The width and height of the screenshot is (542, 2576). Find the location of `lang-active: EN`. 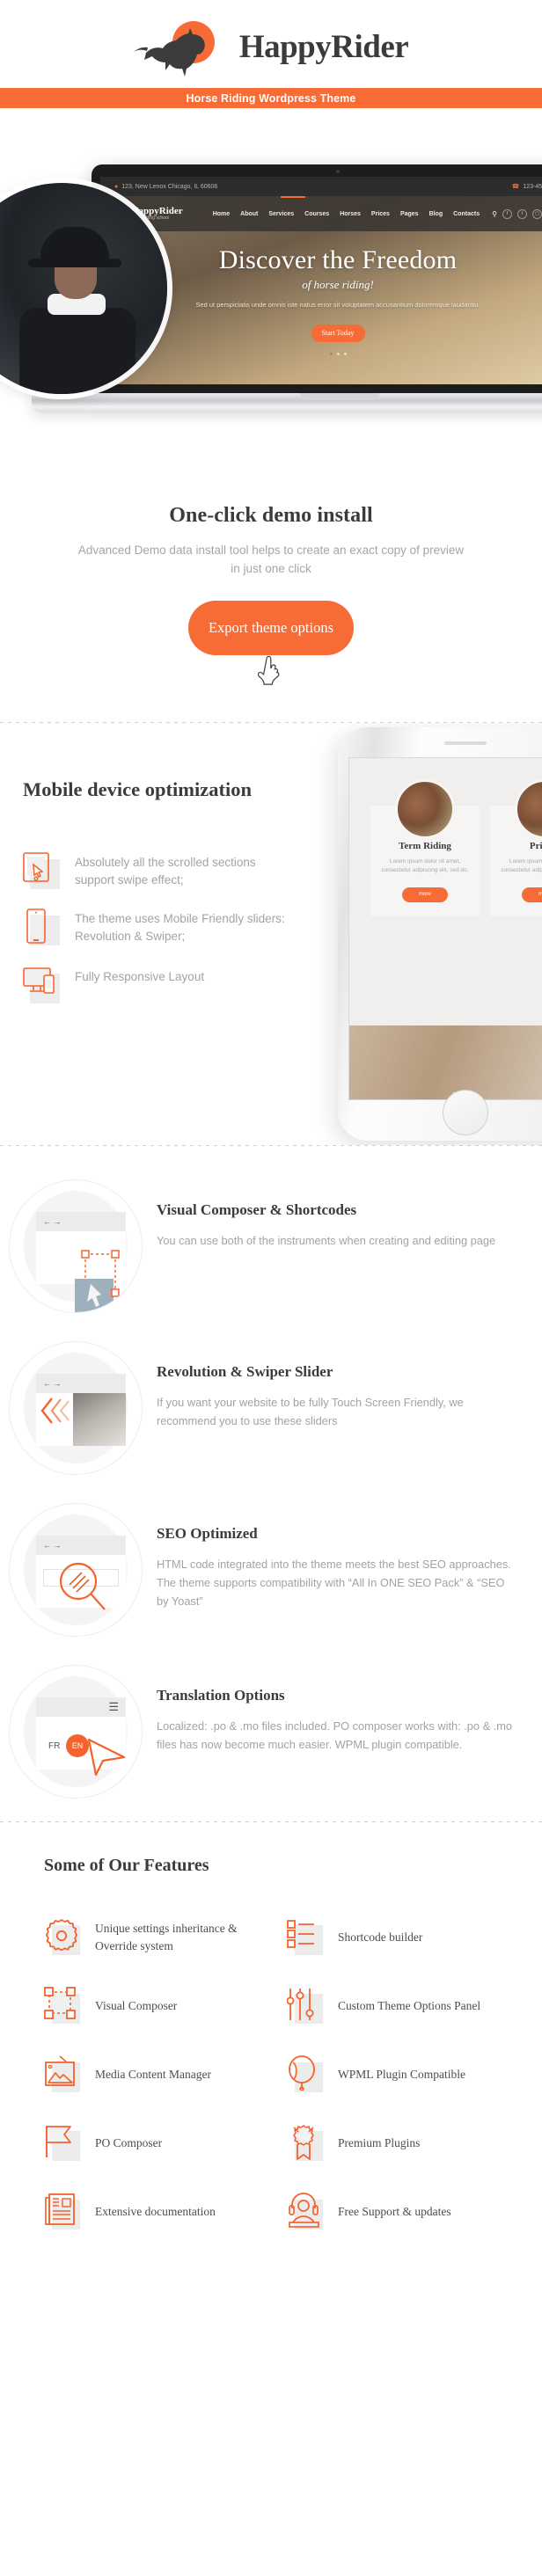

lang-active: EN is located at coordinates (77, 1745).